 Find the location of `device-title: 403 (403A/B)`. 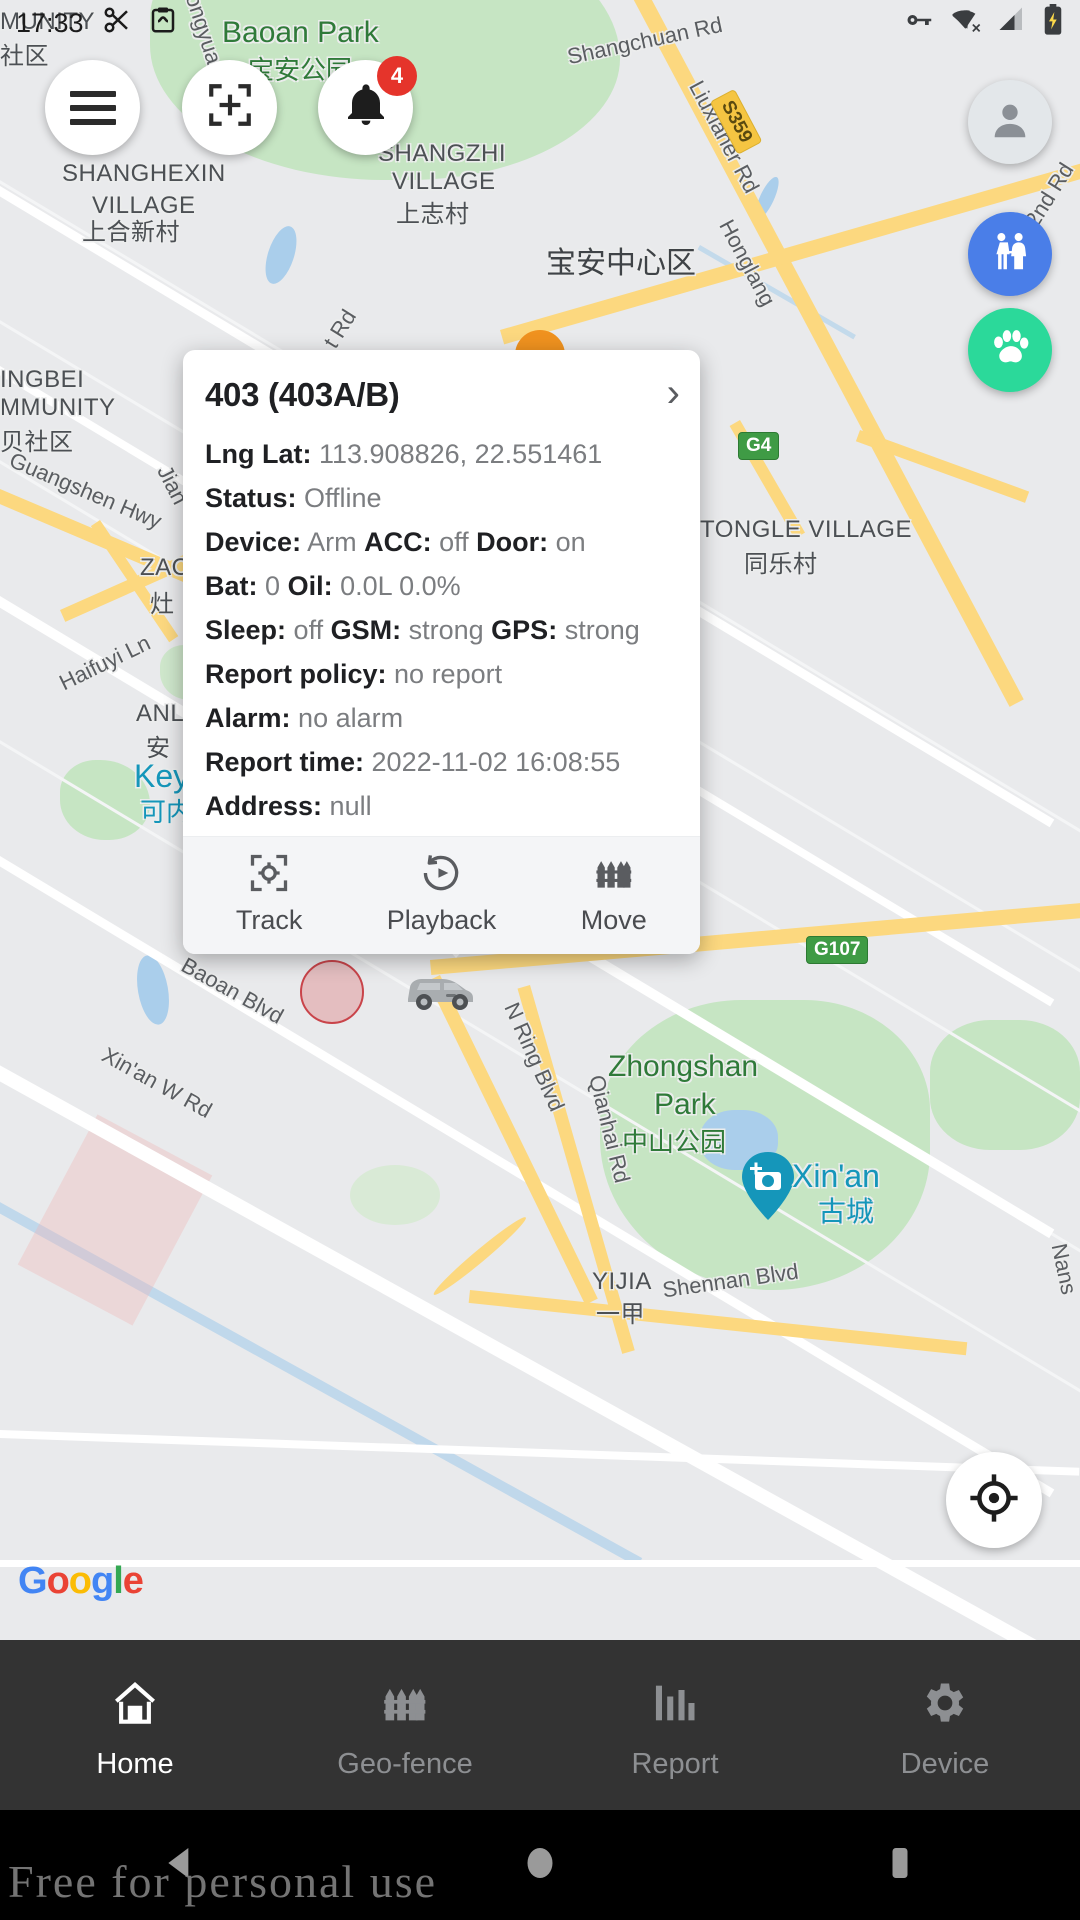

device-title: 403 (403A/B) is located at coordinates (302, 394).